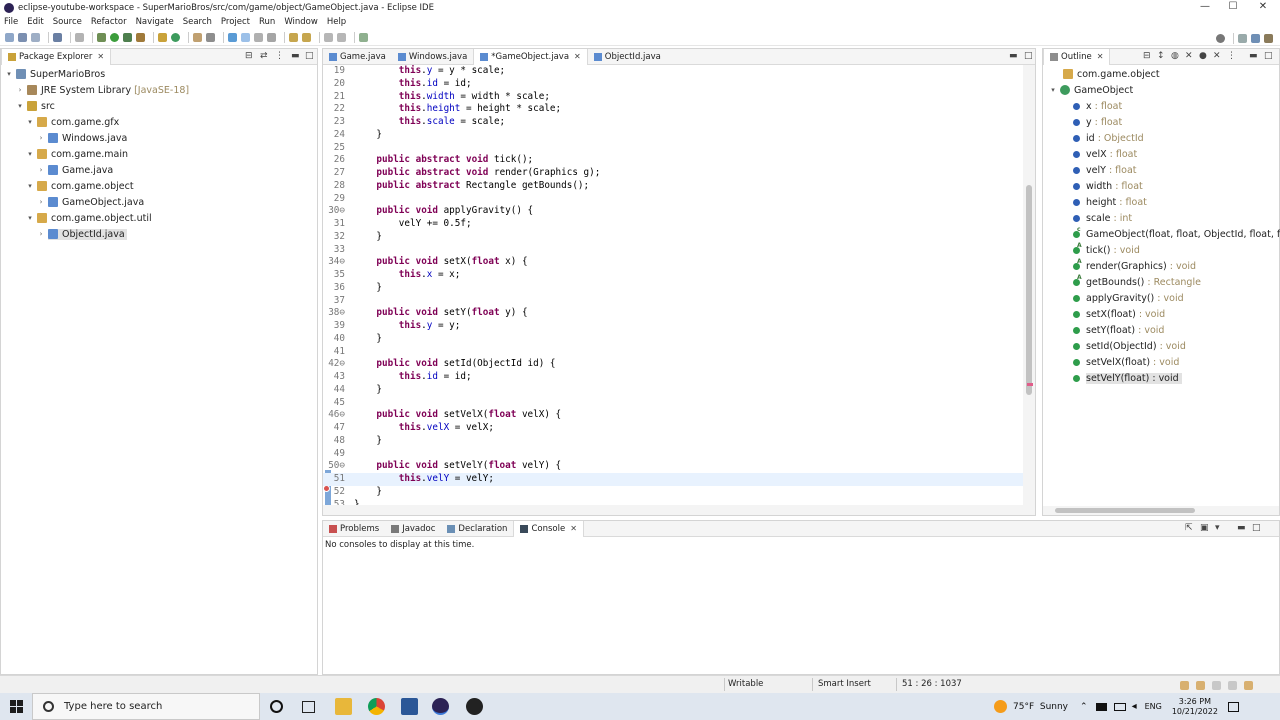 This screenshot has height=720, width=1280. Describe the element at coordinates (114, 37) in the screenshot. I see `run-icon` at that location.